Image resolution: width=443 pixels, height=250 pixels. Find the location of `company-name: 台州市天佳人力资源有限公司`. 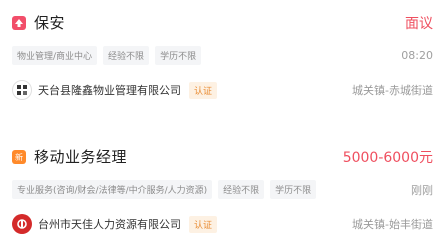

company-name: 台州市天佳人力资源有限公司 is located at coordinates (109, 224).